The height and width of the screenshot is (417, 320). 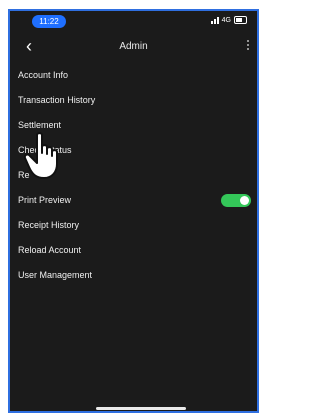 What do you see at coordinates (240, 20) in the screenshot?
I see `battery-icon` at bounding box center [240, 20].